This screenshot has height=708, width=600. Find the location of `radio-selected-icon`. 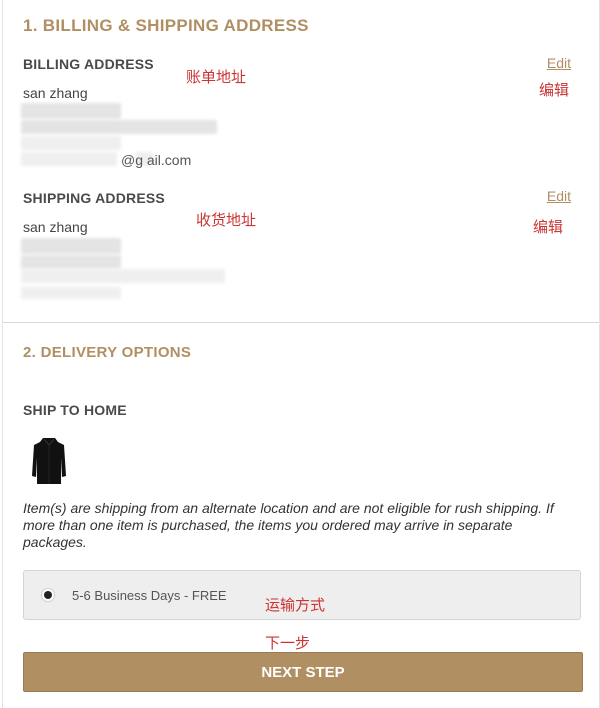

radio-selected-icon is located at coordinates (48, 595).